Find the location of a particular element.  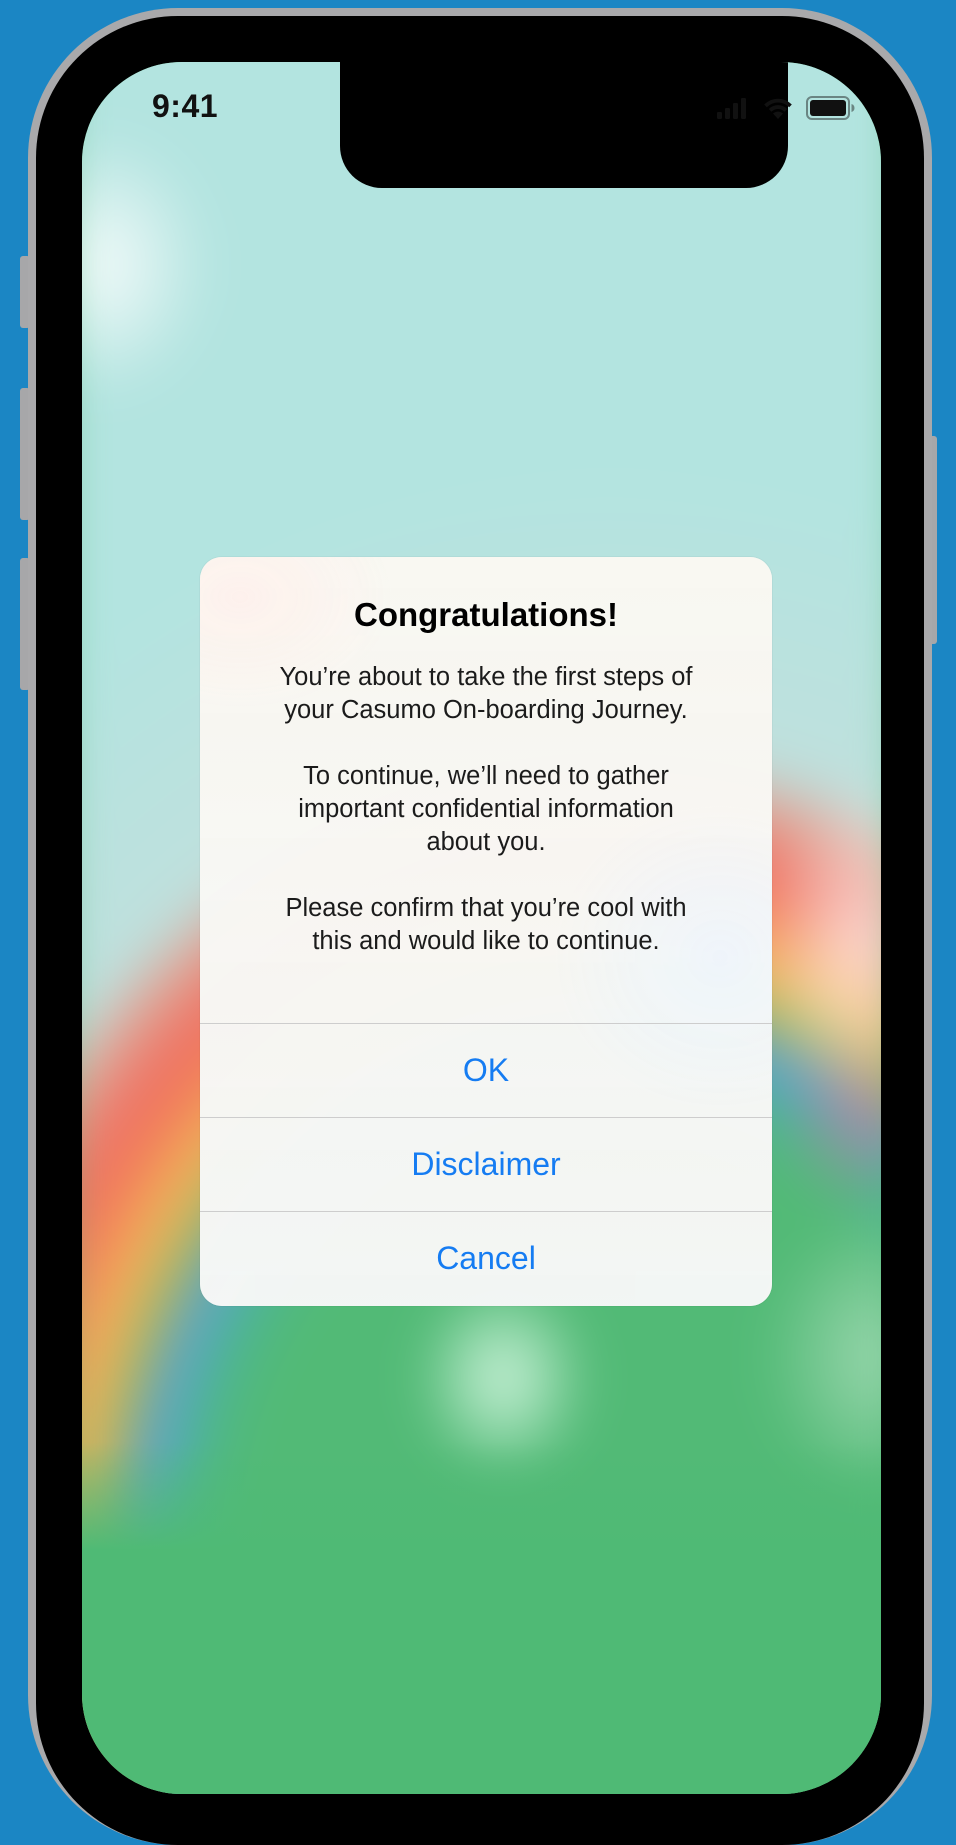

alert-actions: OK Disclaimer Cancel is located at coordinates (486, 1164).